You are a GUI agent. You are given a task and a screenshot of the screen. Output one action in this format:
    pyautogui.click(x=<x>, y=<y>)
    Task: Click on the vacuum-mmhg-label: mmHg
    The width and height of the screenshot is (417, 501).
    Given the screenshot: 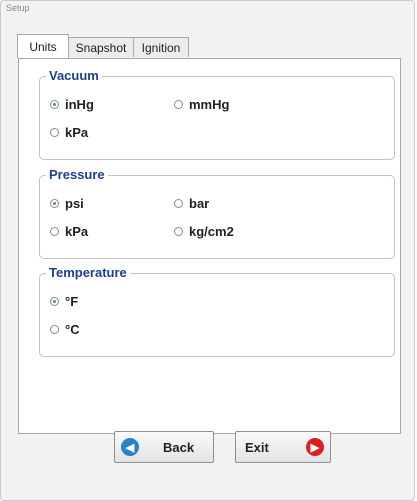 What is the action you would take?
    pyautogui.click(x=209, y=104)
    